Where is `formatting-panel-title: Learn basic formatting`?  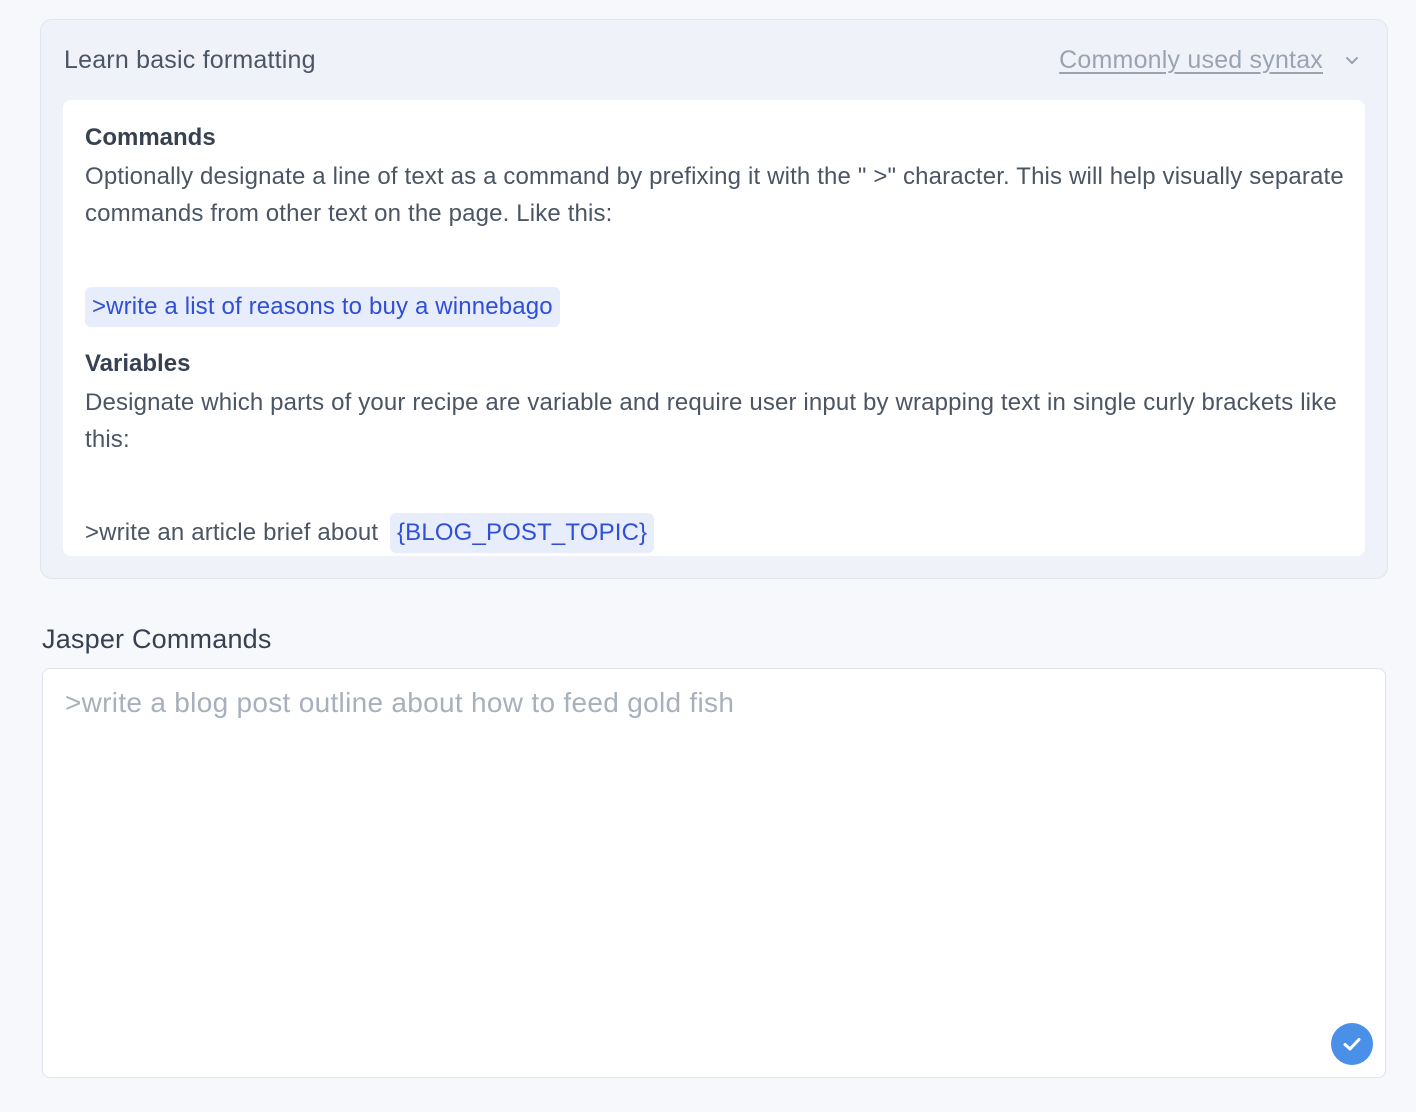
formatting-panel-title: Learn basic formatting is located at coordinates (190, 60).